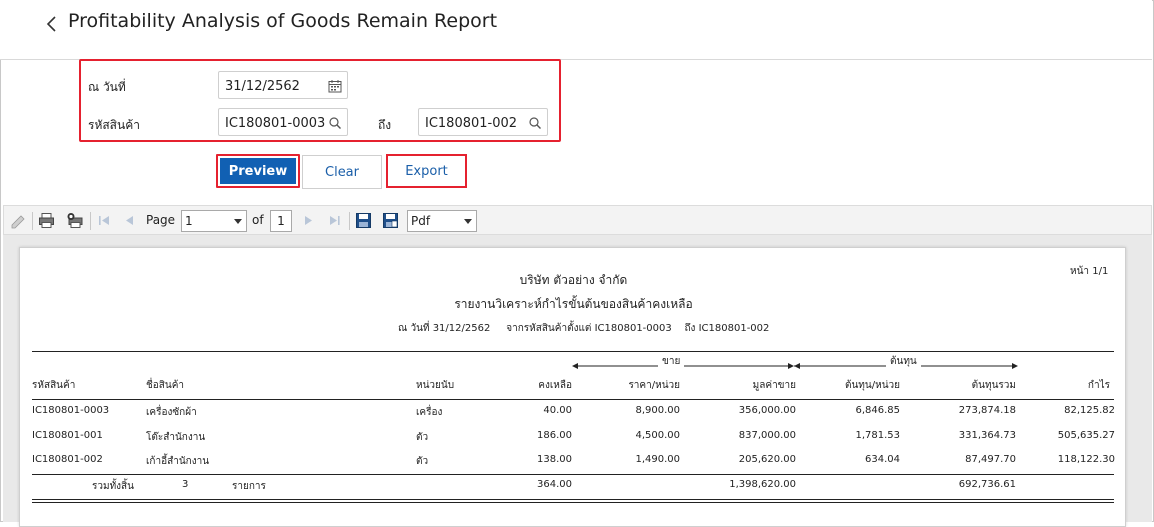  I want to click on col-header-remain: คงเหลือ, so click(555, 385).